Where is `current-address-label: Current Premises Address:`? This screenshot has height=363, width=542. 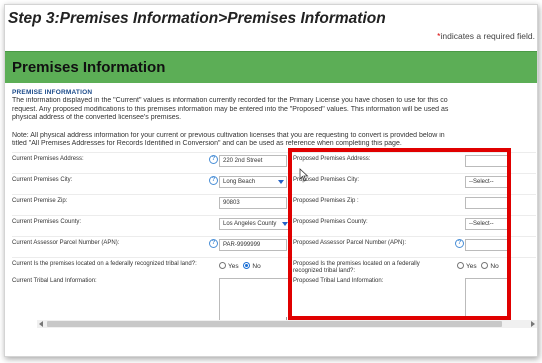
current-address-label: Current Premises Address: is located at coordinates (48, 159).